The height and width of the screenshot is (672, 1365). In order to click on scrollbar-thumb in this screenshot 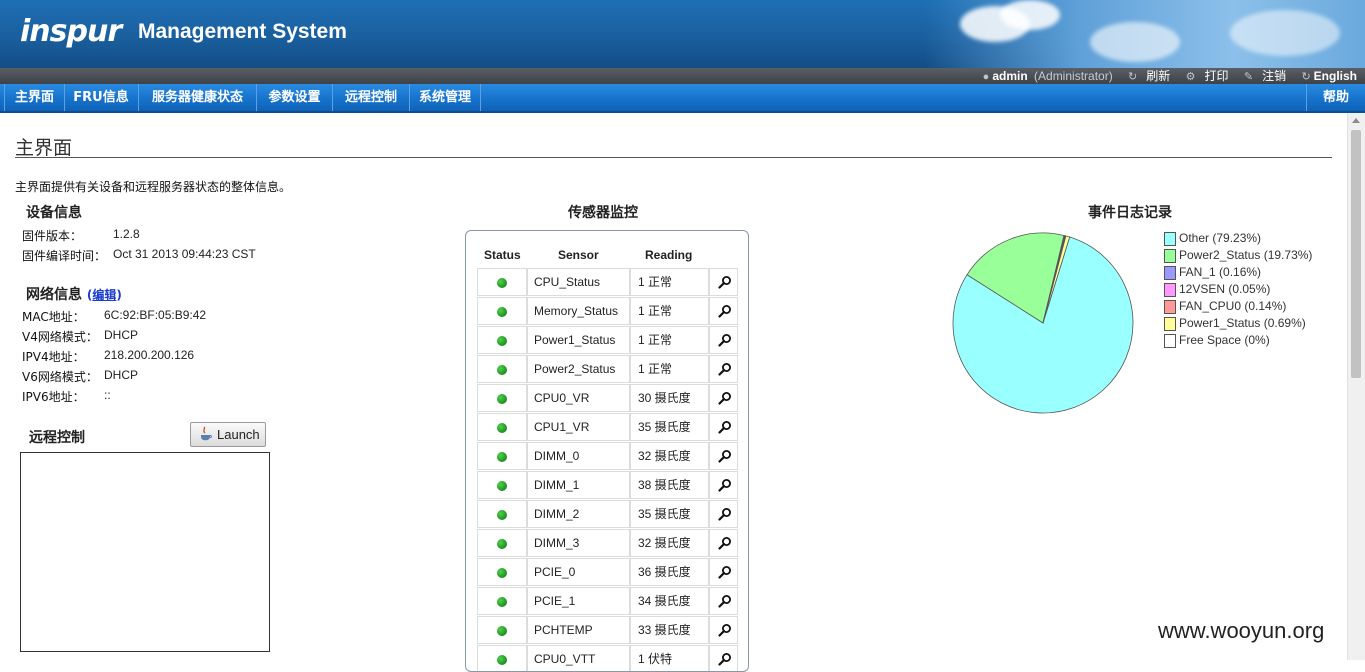, I will do `click(1356, 254)`.